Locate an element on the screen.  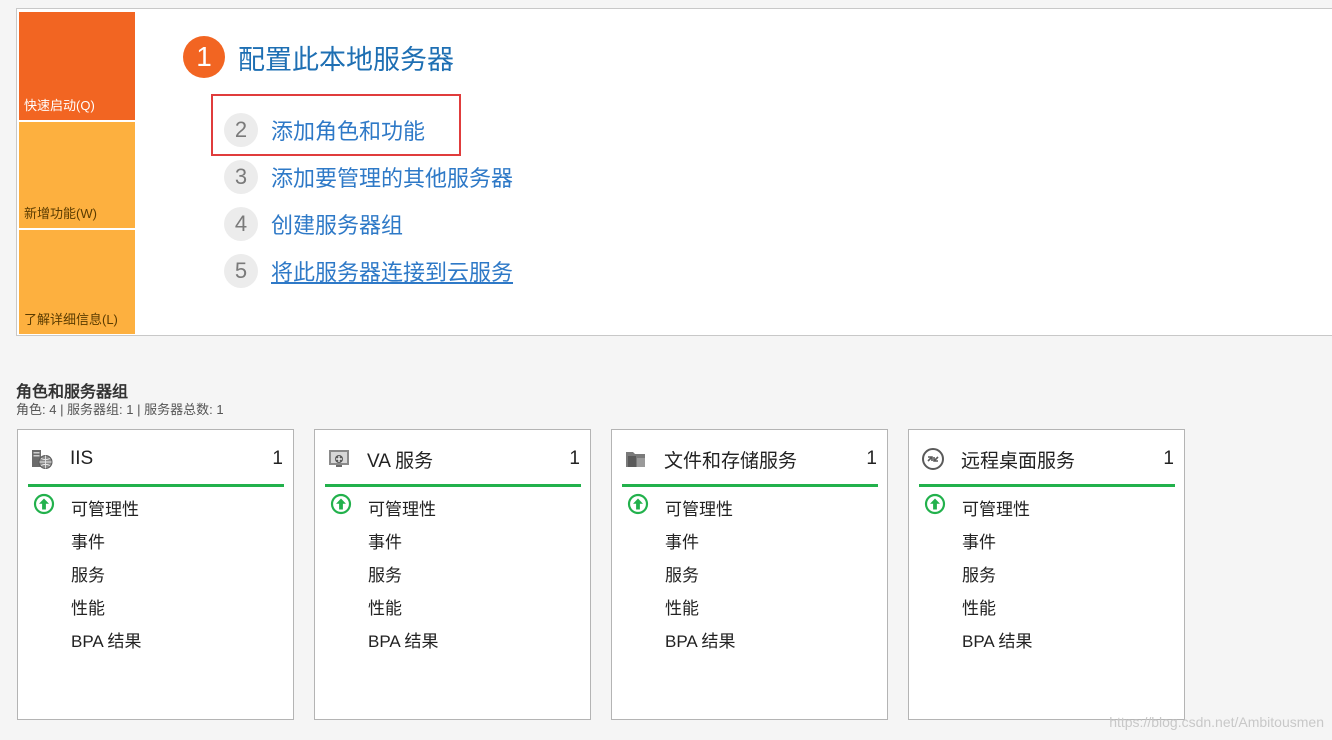
card-header: 文件和存储服务 1 is located at coordinates (750, 459).